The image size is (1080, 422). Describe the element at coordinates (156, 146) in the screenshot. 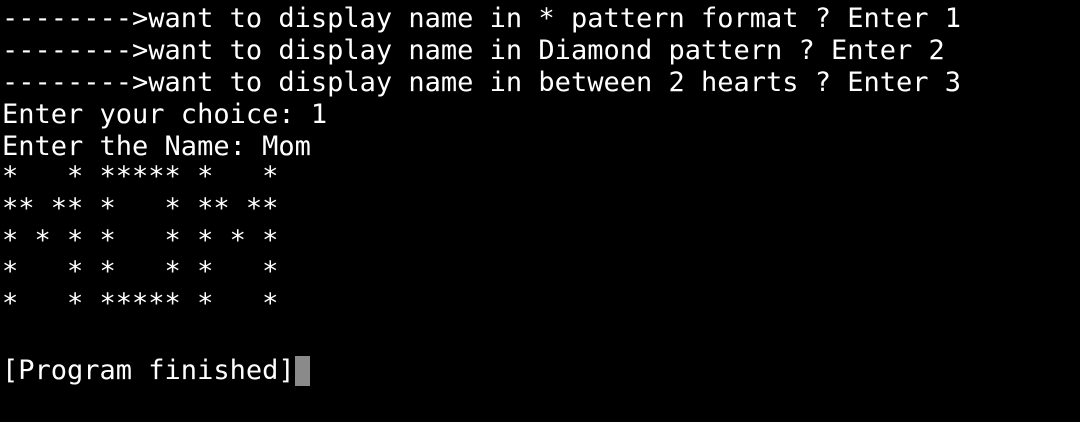

I see `name-input-line: Enter the Name: Mom` at that location.